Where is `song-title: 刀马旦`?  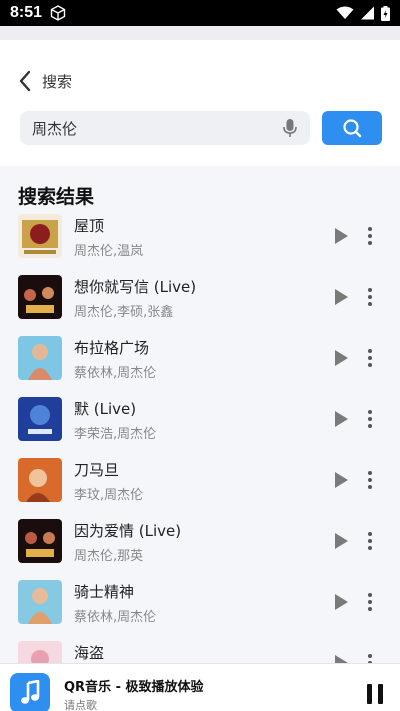 song-title: 刀马旦 is located at coordinates (97, 470).